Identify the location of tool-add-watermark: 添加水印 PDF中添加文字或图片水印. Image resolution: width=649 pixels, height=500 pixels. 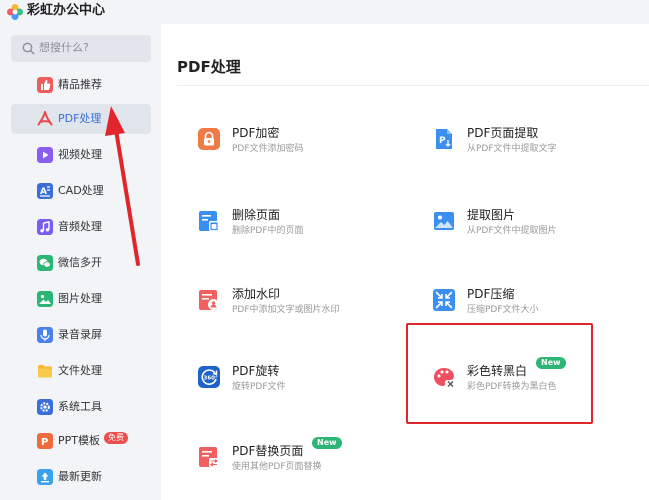
(298, 310).